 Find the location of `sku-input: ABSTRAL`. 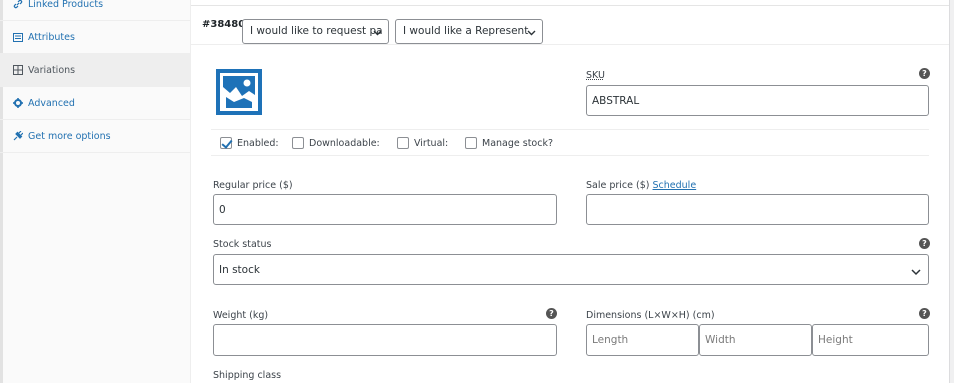

sku-input: ABSTRAL is located at coordinates (757, 100).